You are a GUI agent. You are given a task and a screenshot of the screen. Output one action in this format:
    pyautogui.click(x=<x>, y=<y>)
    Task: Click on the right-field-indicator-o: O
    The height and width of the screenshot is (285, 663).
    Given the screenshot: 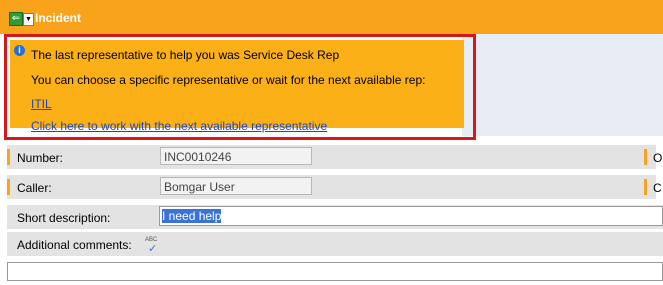 What is the action you would take?
    pyautogui.click(x=653, y=157)
    